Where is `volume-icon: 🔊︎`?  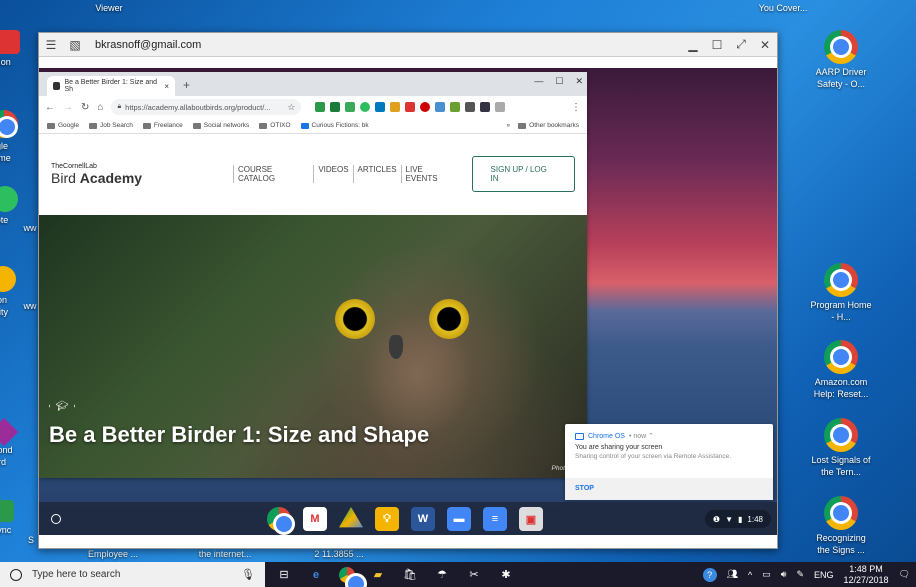 volume-icon: 🔊︎ is located at coordinates (784, 574).